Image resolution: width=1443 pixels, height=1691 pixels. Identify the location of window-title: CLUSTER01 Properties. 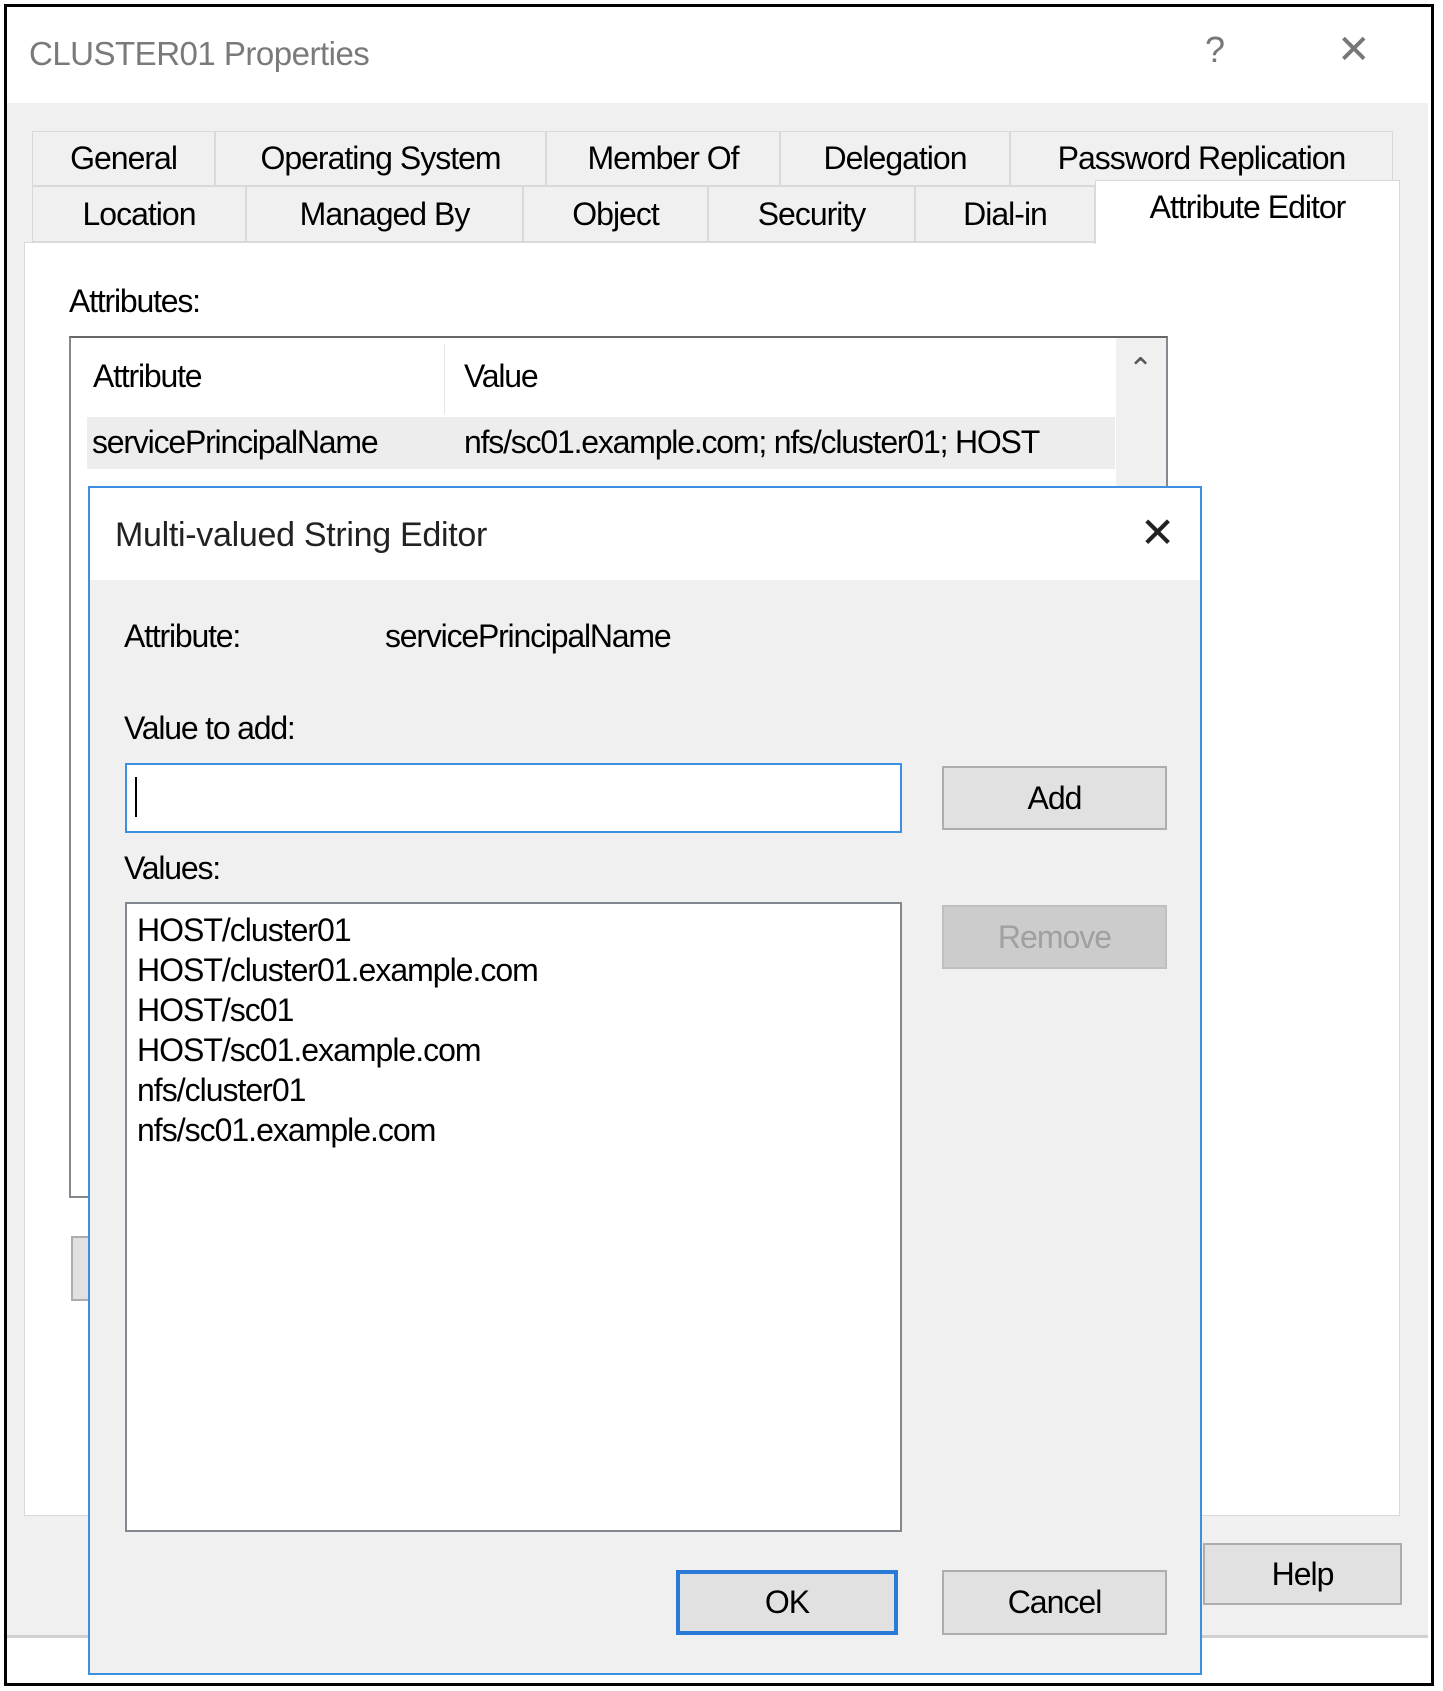
(199, 53).